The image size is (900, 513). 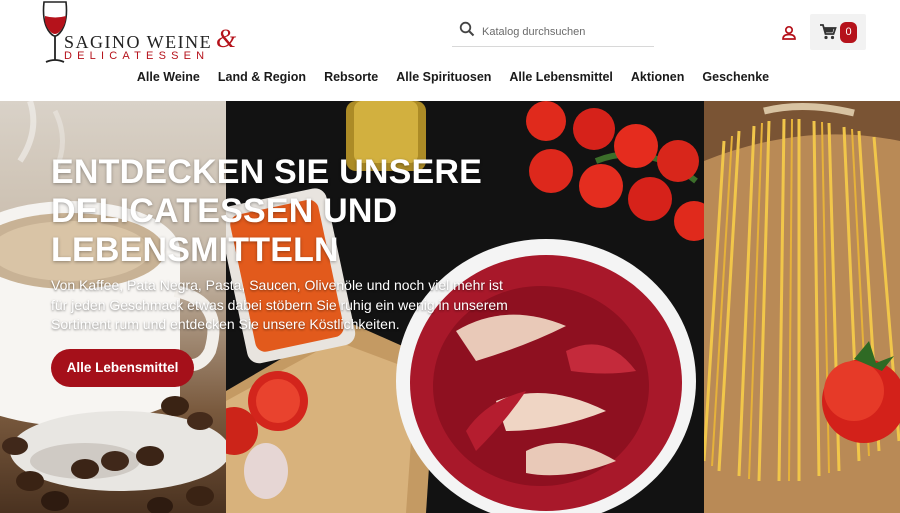 I want to click on nav-item-rebsorte: Rebsorte, so click(x=351, y=81).